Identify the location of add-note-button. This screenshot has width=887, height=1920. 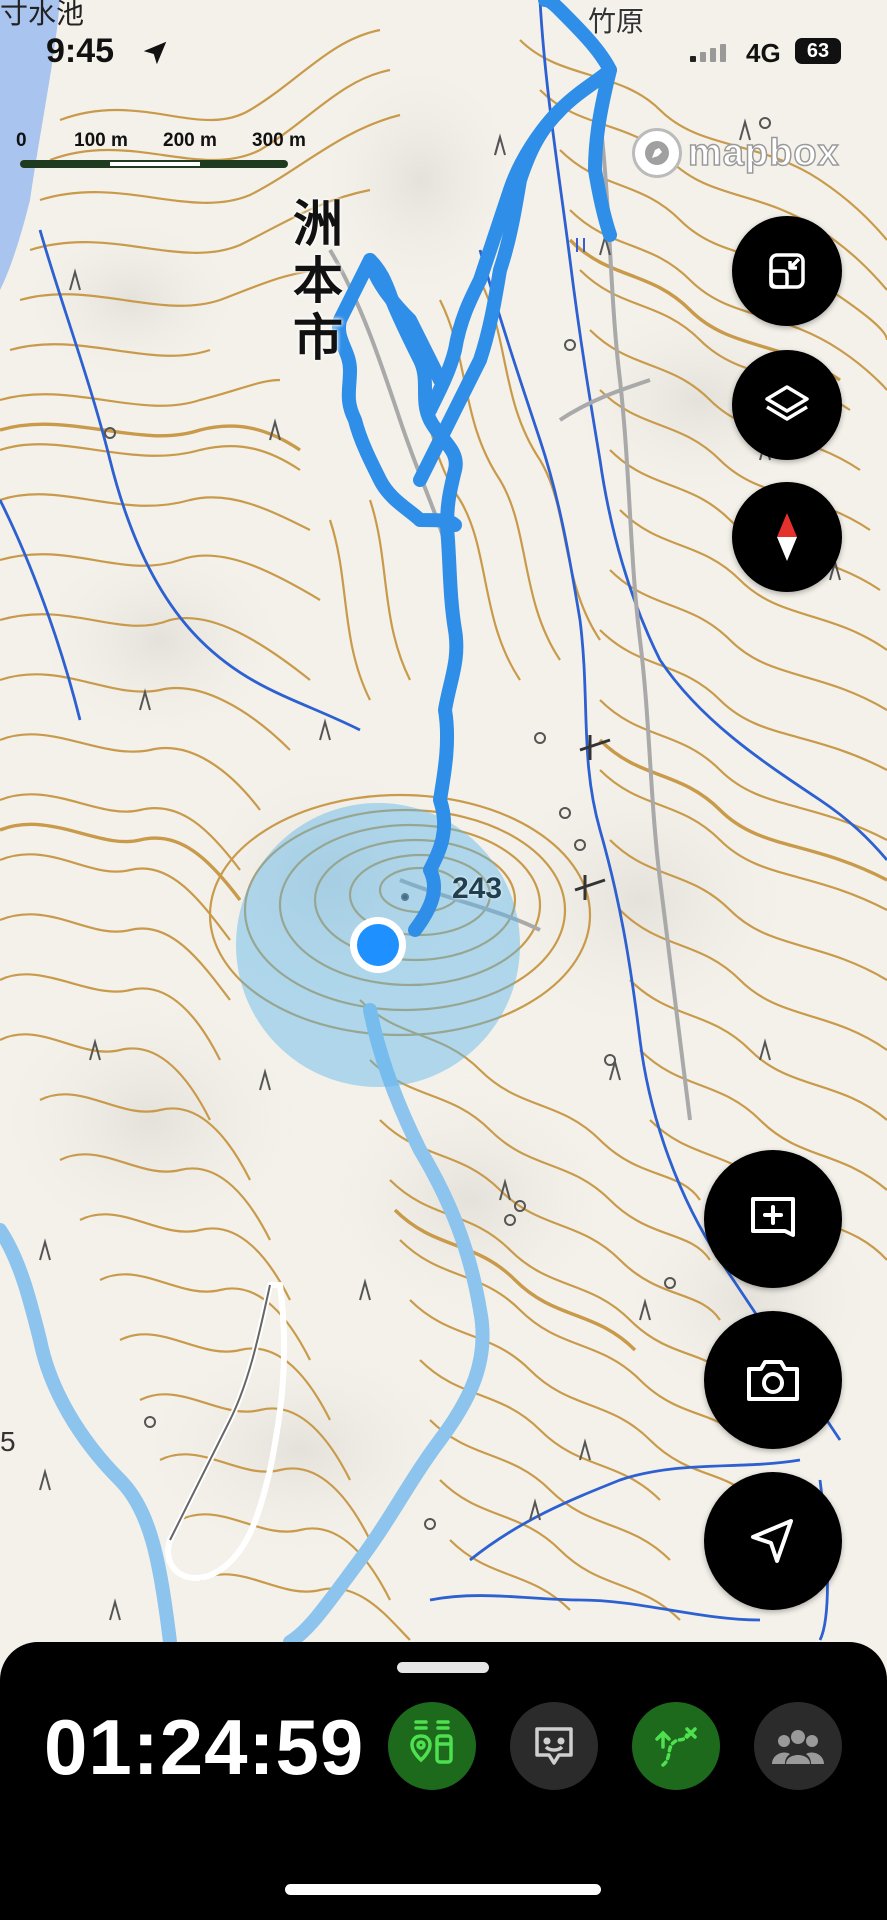
(773, 1219).